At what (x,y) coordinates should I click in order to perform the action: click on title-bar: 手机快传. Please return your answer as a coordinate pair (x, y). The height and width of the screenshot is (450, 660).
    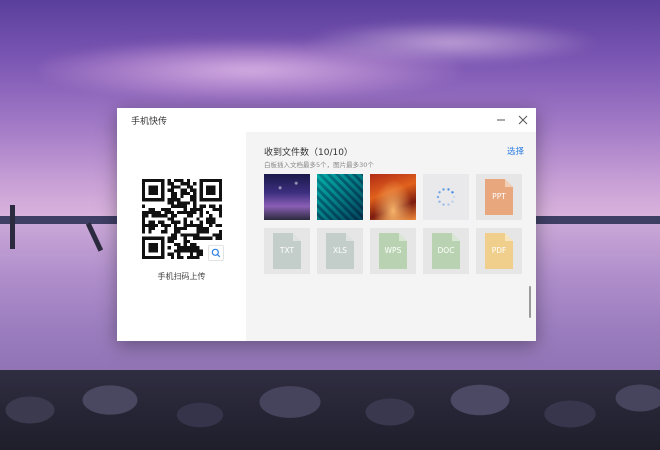
    Looking at the image, I should click on (326, 120).